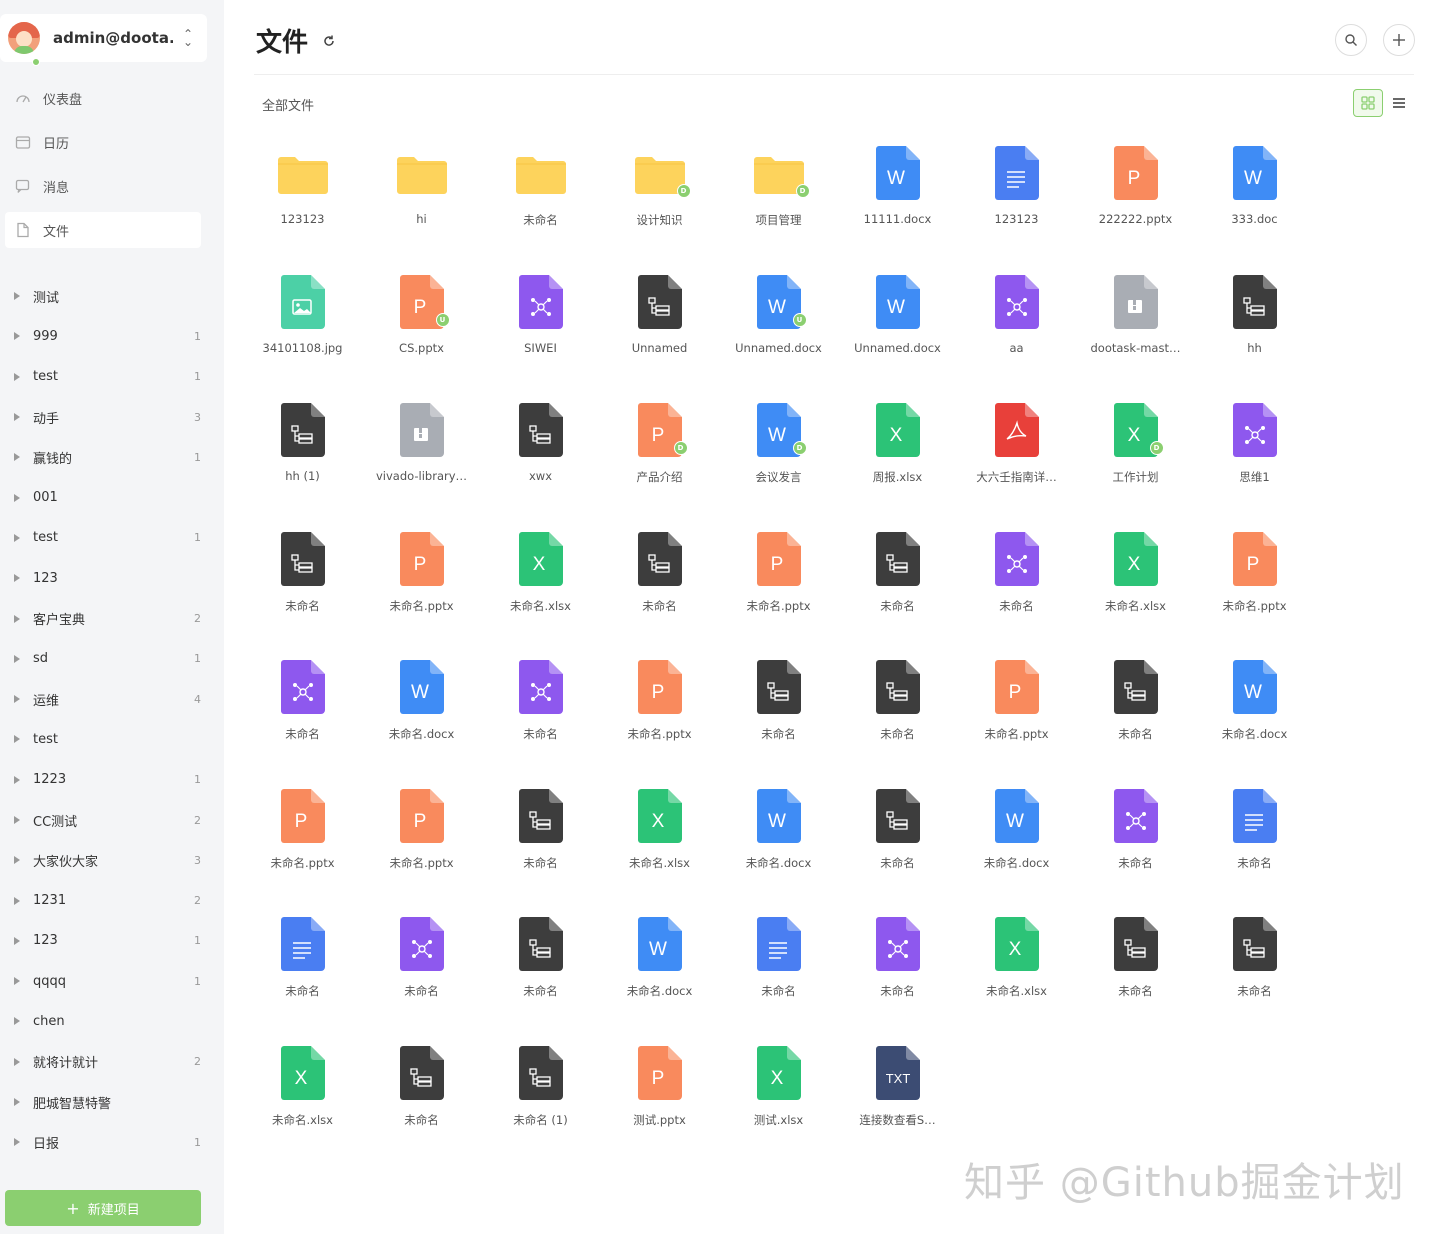 The width and height of the screenshot is (1440, 1234). Describe the element at coordinates (103, 186) in the screenshot. I see `nav-item: 消息` at that location.